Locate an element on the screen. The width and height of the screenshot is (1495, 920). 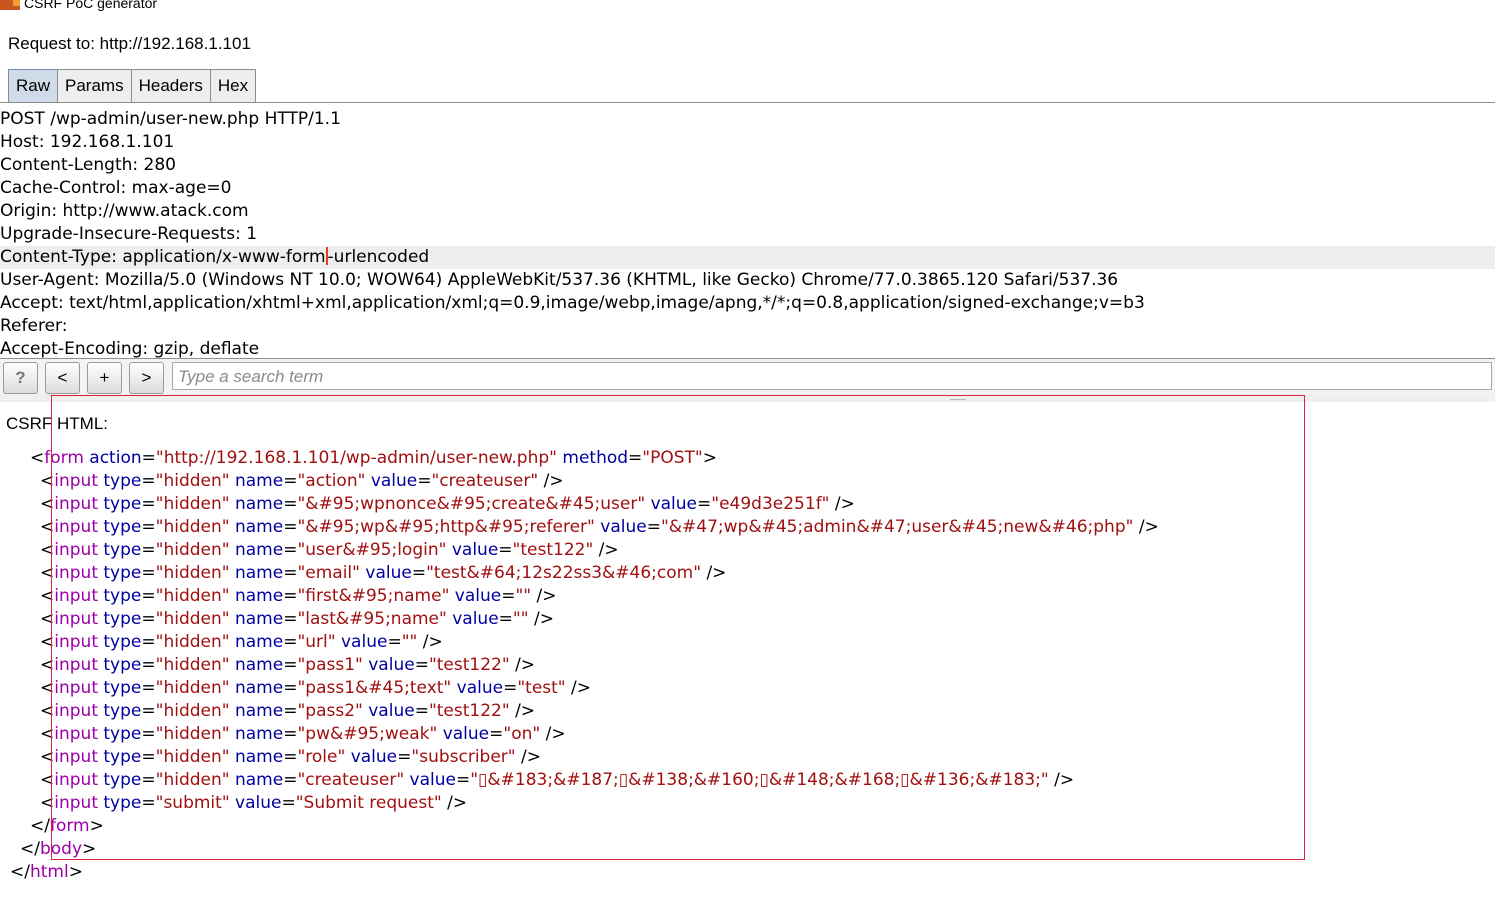
raw-request-line: POST /wp-admin/user-new.php HTTP/1.1 is located at coordinates (170, 119).